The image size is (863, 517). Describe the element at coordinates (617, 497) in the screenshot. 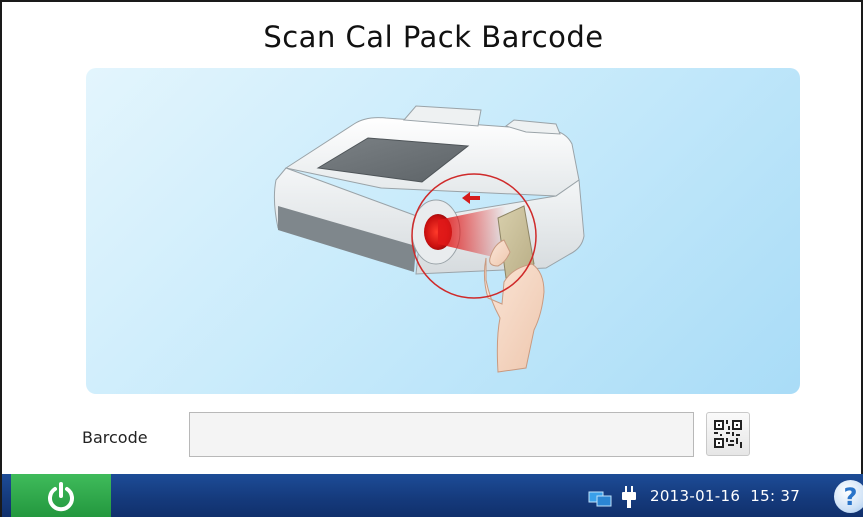

I see `status-icons` at that location.